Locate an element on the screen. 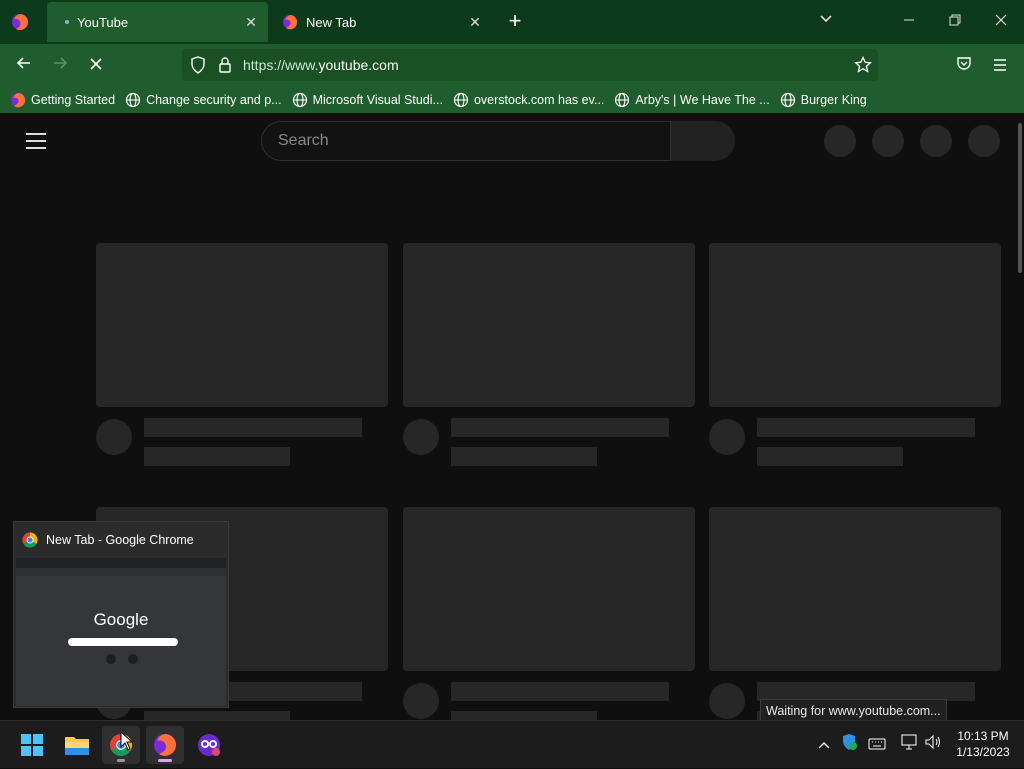  app-icon is located at coordinates (209, 745).